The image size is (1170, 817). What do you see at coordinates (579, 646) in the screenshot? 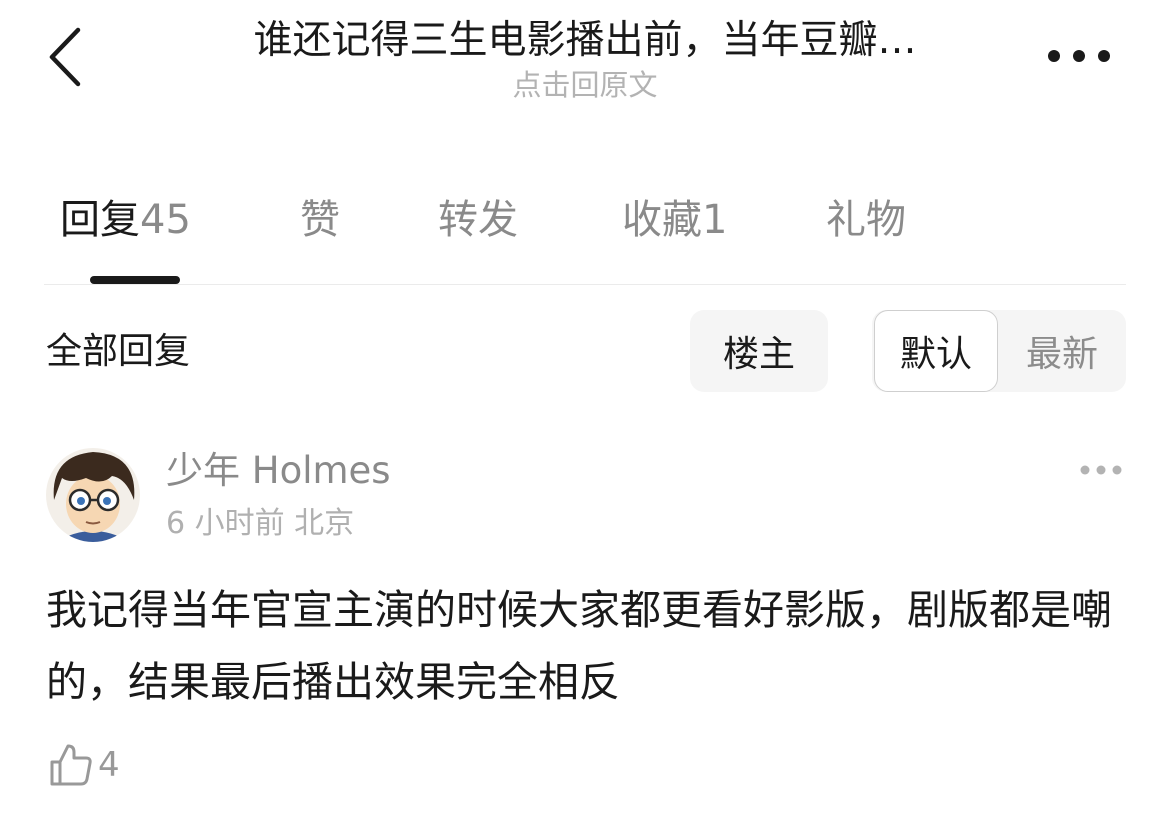
I see `comment-text: 我记得当年官宣主演的时候大家都更看好影版，剧版都是嘲的，结果最后播出效果完全相反` at bounding box center [579, 646].